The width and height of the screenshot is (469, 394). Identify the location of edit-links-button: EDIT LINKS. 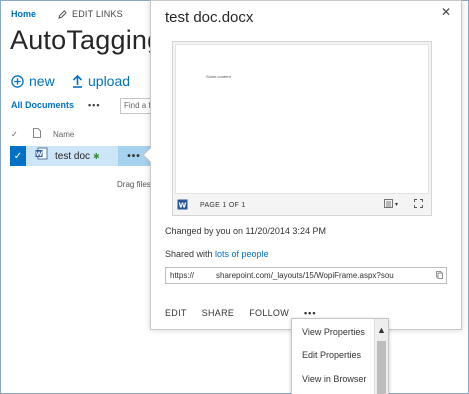
(90, 14).